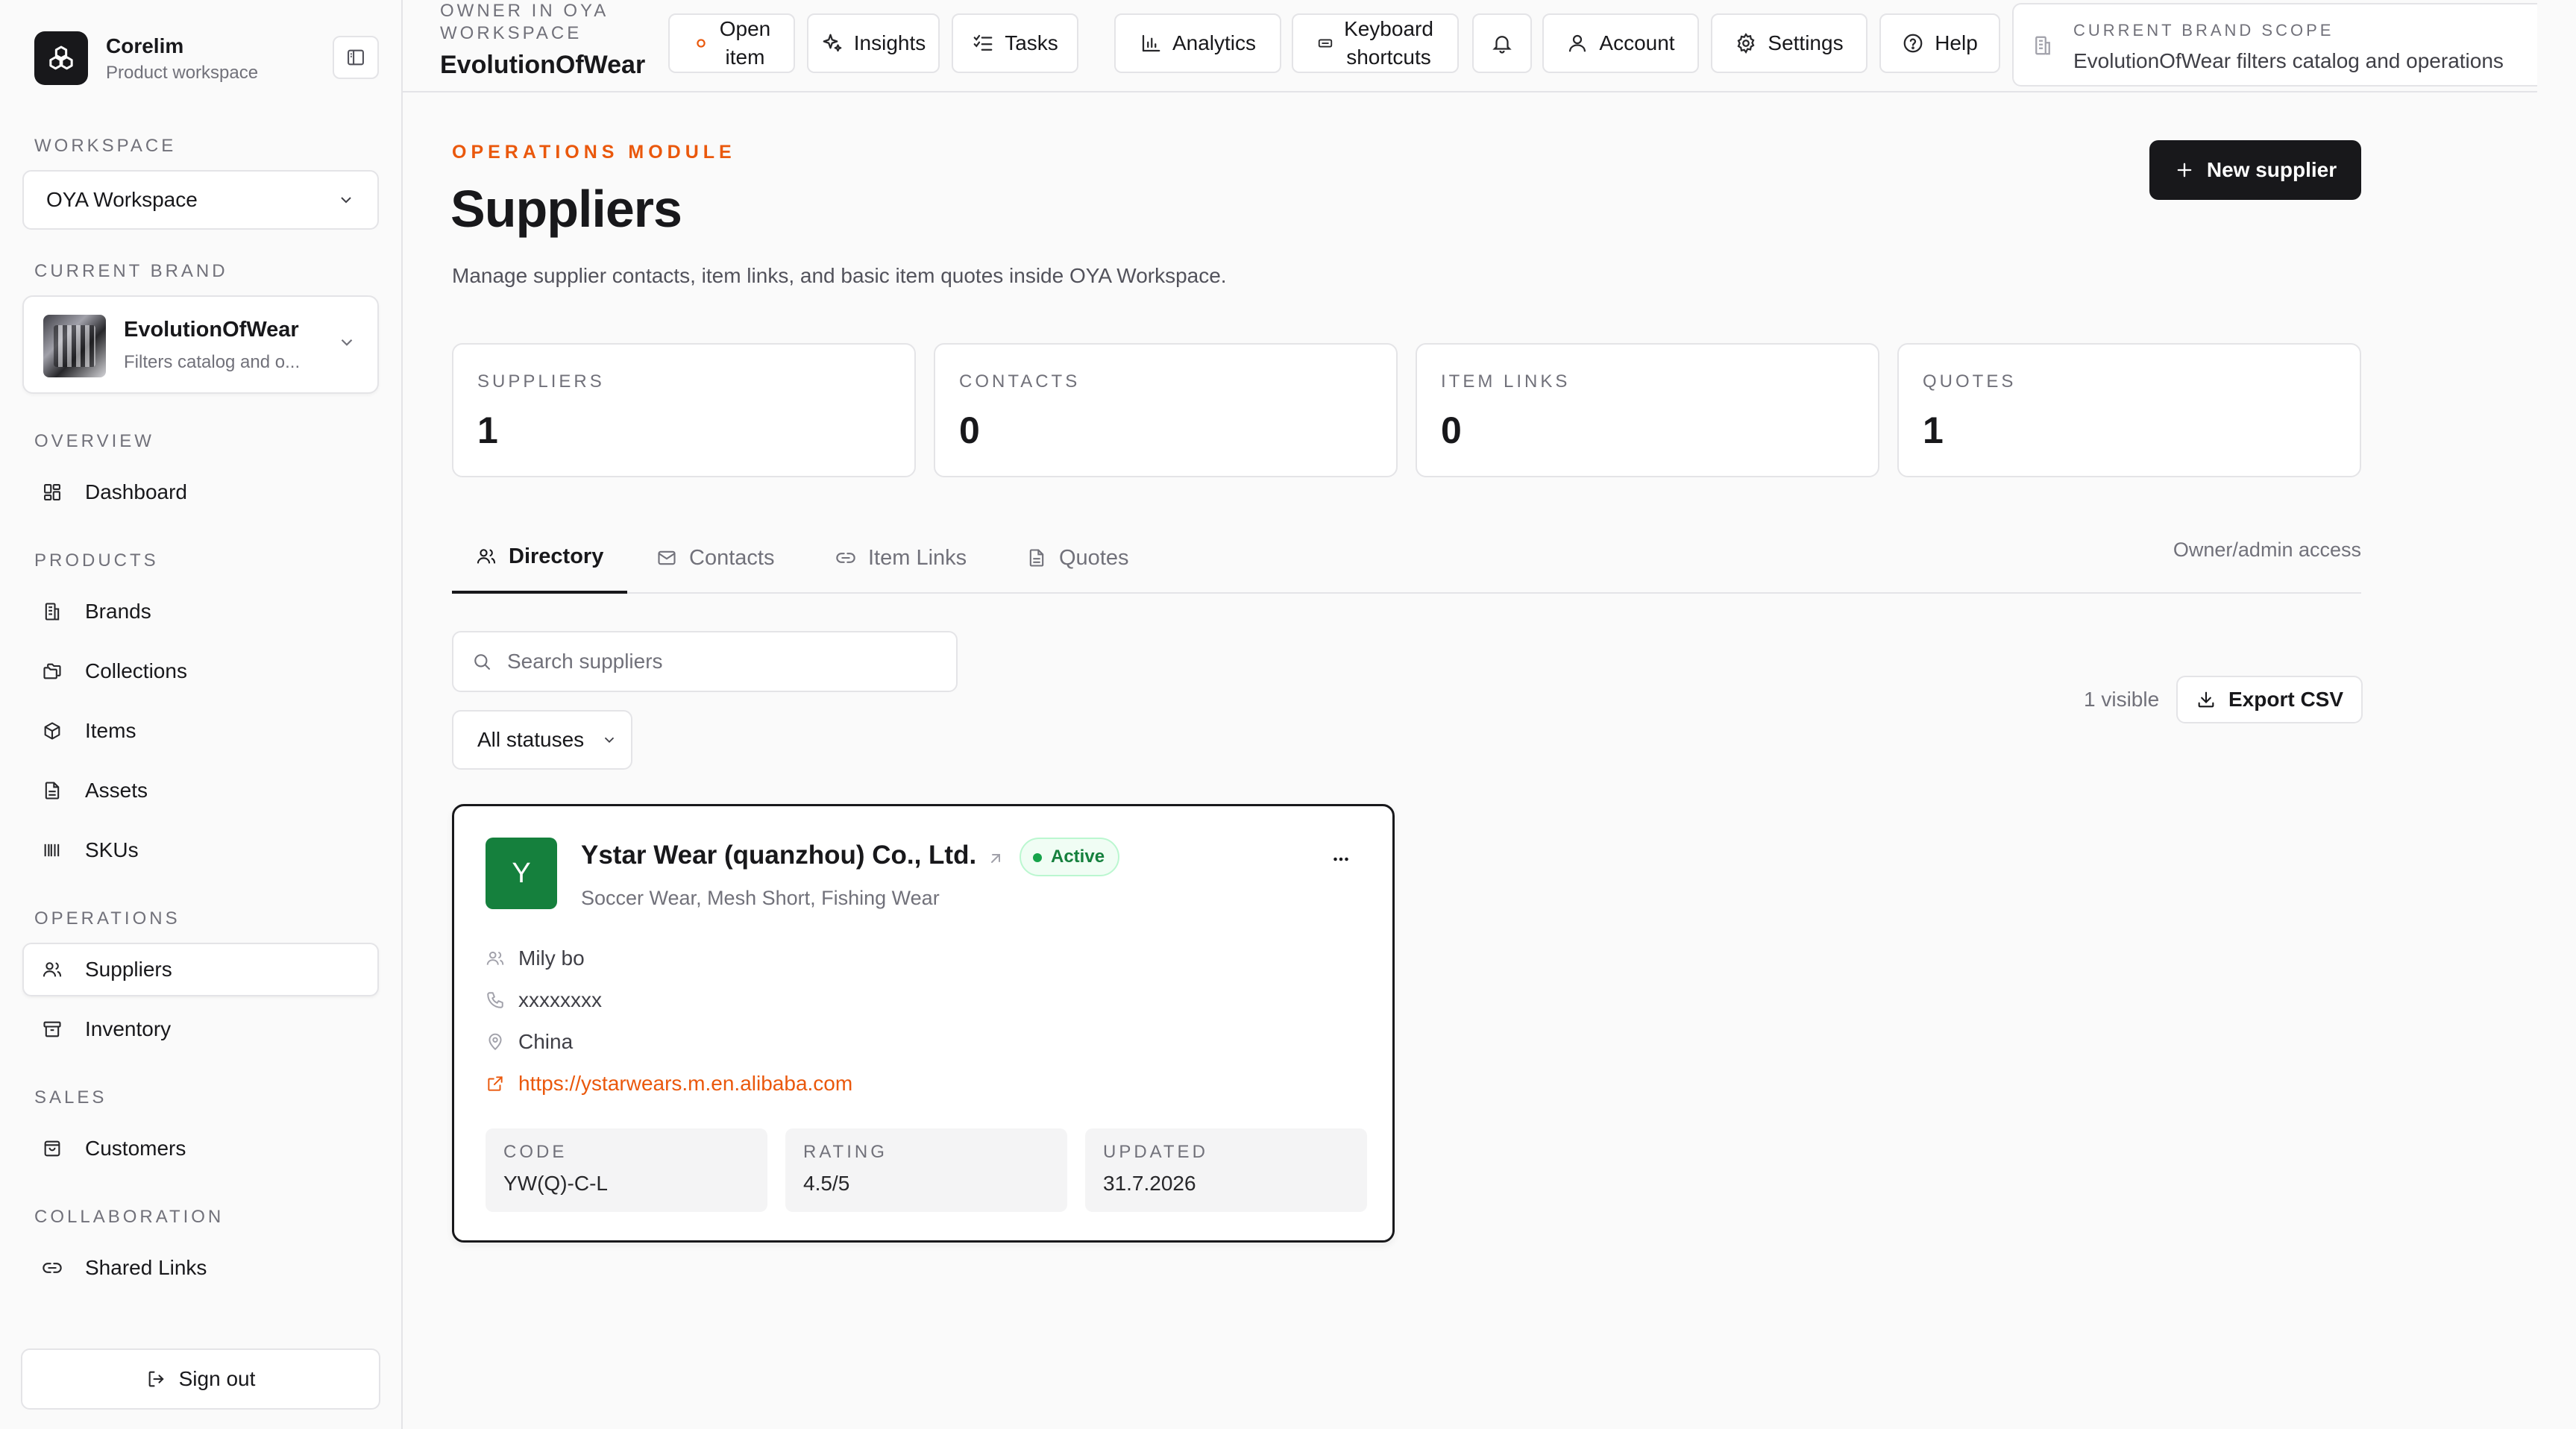  I want to click on tab-contacts: Contacts, so click(715, 558).